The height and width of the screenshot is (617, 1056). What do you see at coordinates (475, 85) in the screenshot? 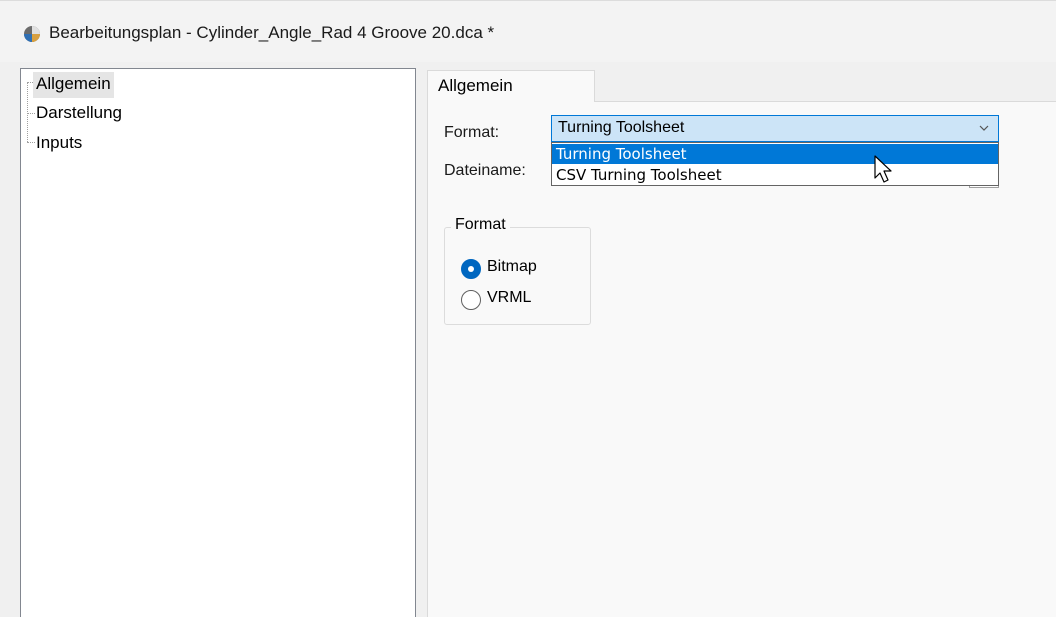
I see `tab-label: Allgemein` at bounding box center [475, 85].